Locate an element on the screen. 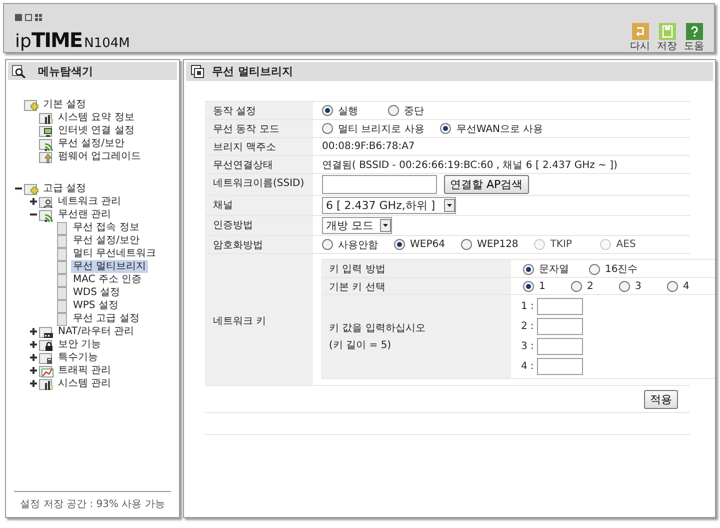 The width and height of the screenshot is (720, 528). help-button: 도움 is located at coordinates (694, 37).